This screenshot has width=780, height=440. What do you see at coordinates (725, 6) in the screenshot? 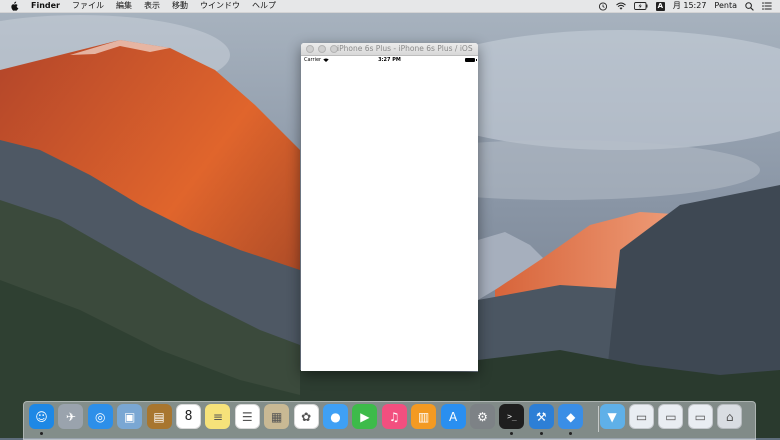
I see `menubar-user: Penta` at bounding box center [725, 6].